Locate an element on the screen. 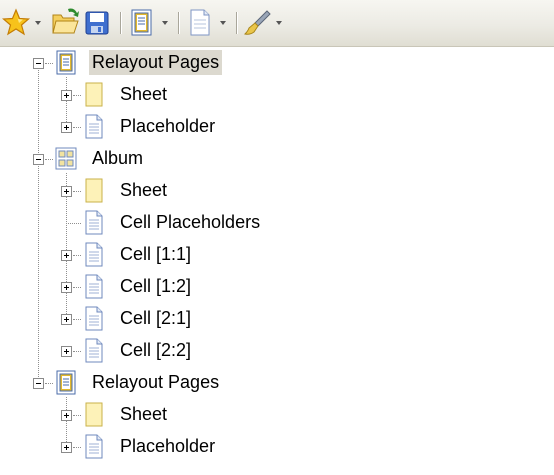 The height and width of the screenshot is (475, 554). brush-icon is located at coordinates (257, 23).